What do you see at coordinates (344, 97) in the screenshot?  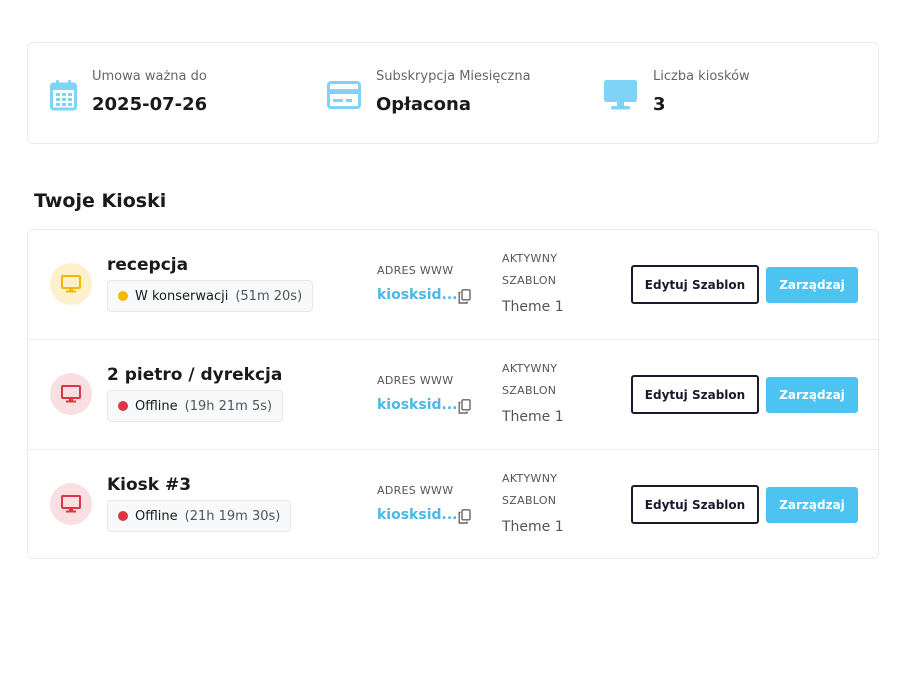 I see `credit-card-icon` at bounding box center [344, 97].